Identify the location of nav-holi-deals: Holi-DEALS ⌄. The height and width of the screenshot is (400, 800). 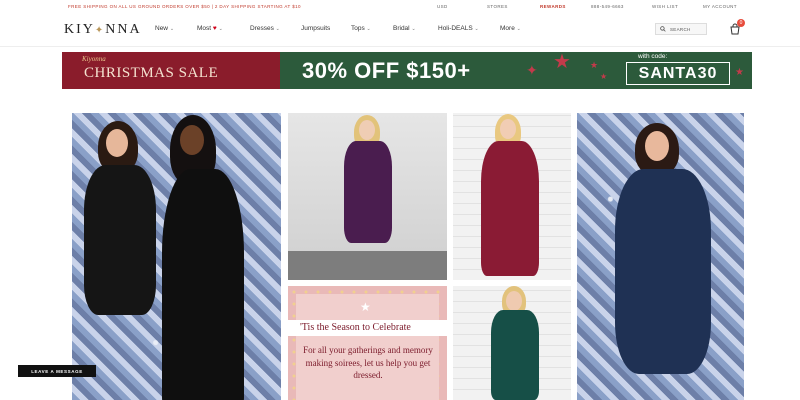
(458, 28).